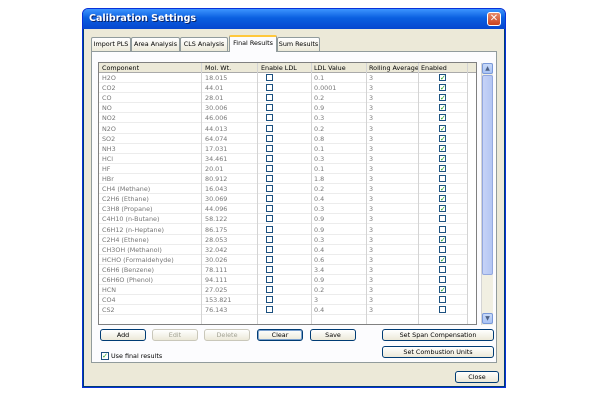  Describe the element at coordinates (333, 335) in the screenshot. I see `save-button: Save` at that location.